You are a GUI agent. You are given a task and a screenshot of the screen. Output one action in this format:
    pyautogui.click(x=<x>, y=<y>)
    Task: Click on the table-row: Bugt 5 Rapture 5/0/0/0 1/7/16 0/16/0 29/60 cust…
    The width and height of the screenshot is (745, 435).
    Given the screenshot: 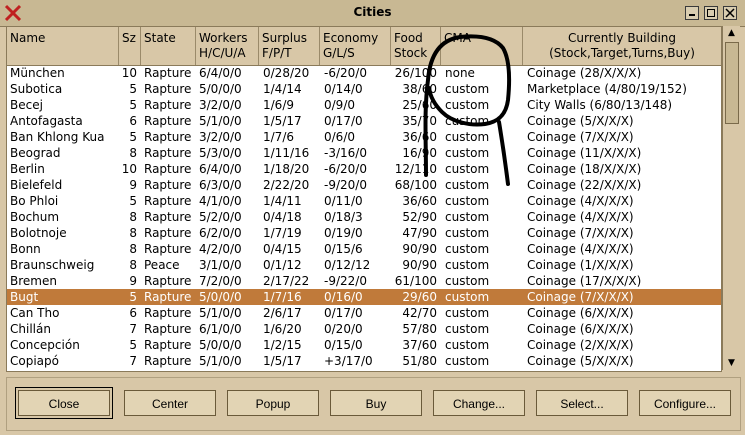 What is the action you would take?
    pyautogui.click(x=364, y=297)
    